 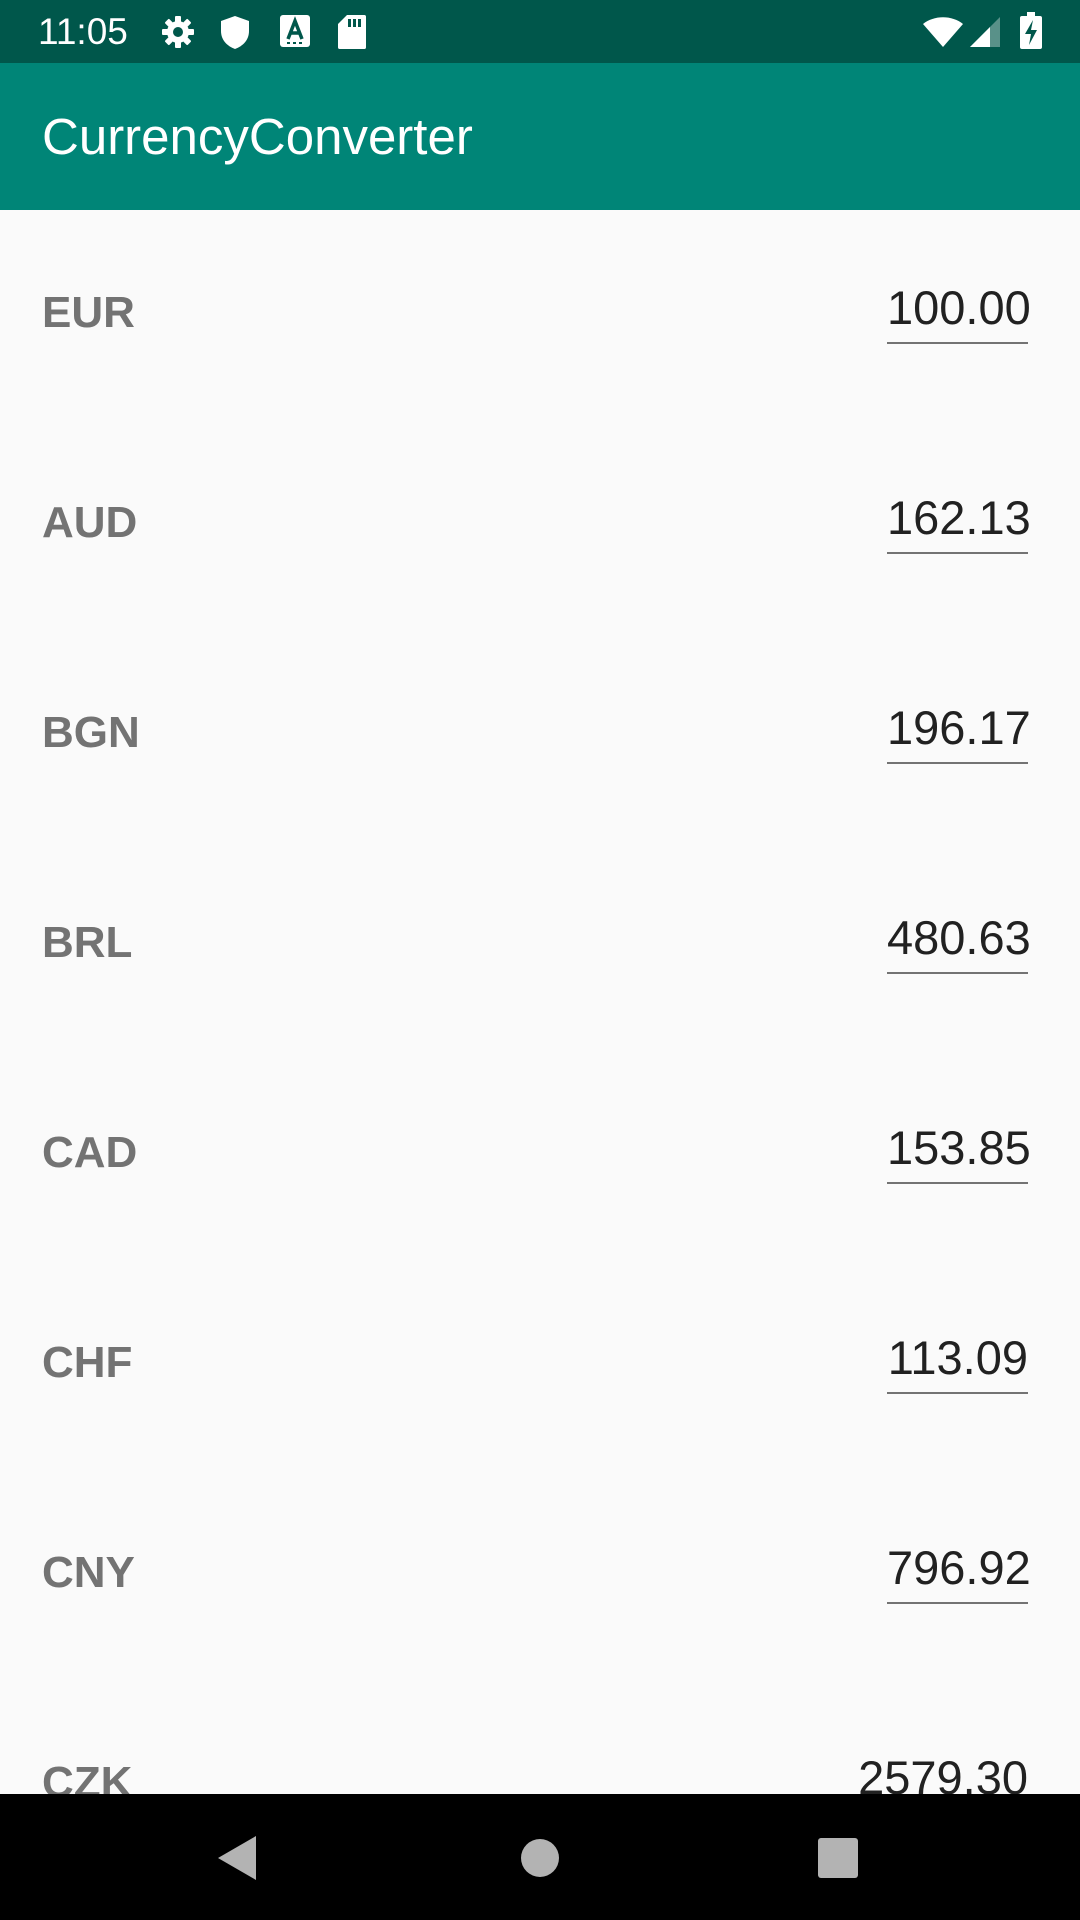 What do you see at coordinates (540, 735) in the screenshot?
I see `currency-row-bgn: BGN 196.17` at bounding box center [540, 735].